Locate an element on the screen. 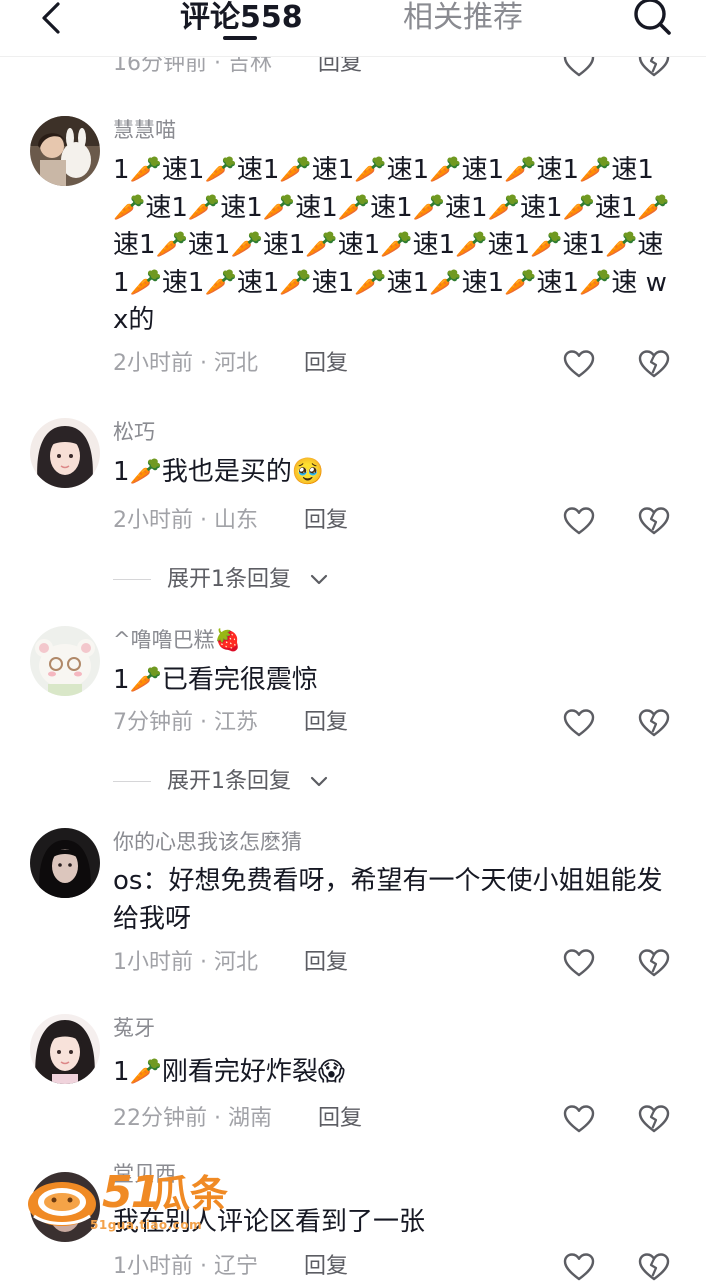 This screenshot has height=1284, width=706. watermark-text: 瓜条 is located at coordinates (190, 1194).